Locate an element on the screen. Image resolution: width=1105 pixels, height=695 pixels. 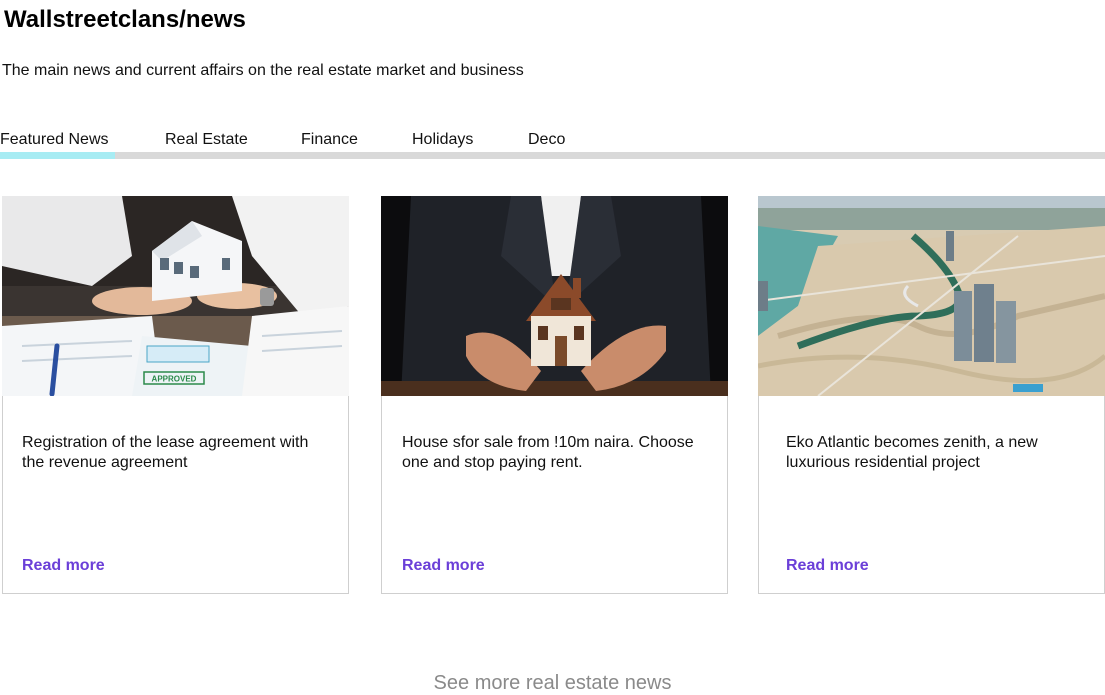
tabs-track is located at coordinates (552, 155).